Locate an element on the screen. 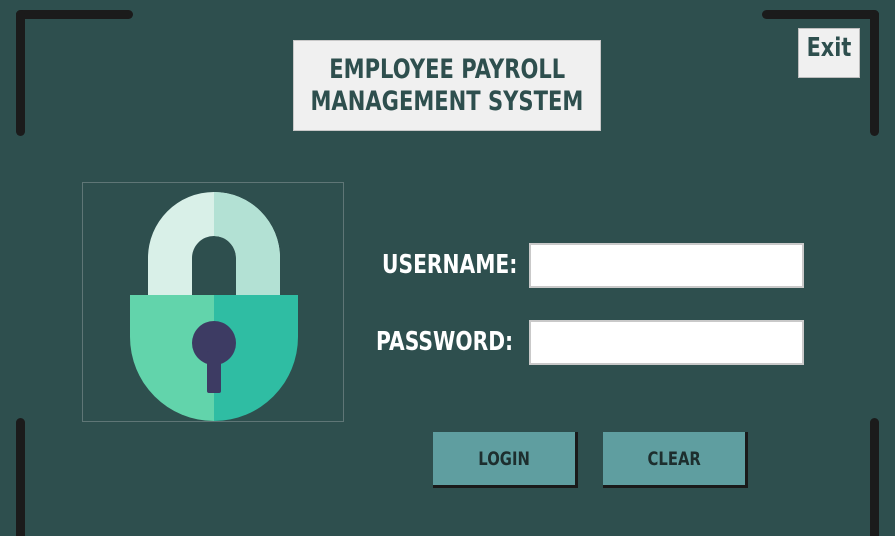  password-label: PASSWORD: is located at coordinates (445, 342).